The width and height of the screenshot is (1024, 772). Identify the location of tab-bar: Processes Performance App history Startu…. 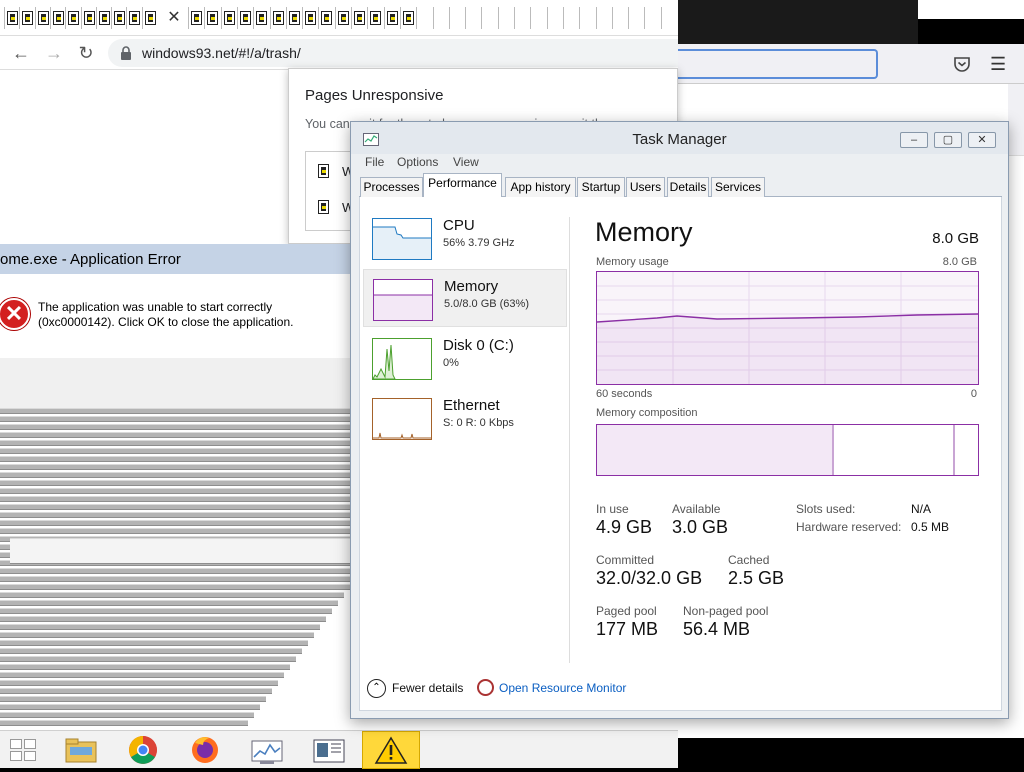
(680, 185).